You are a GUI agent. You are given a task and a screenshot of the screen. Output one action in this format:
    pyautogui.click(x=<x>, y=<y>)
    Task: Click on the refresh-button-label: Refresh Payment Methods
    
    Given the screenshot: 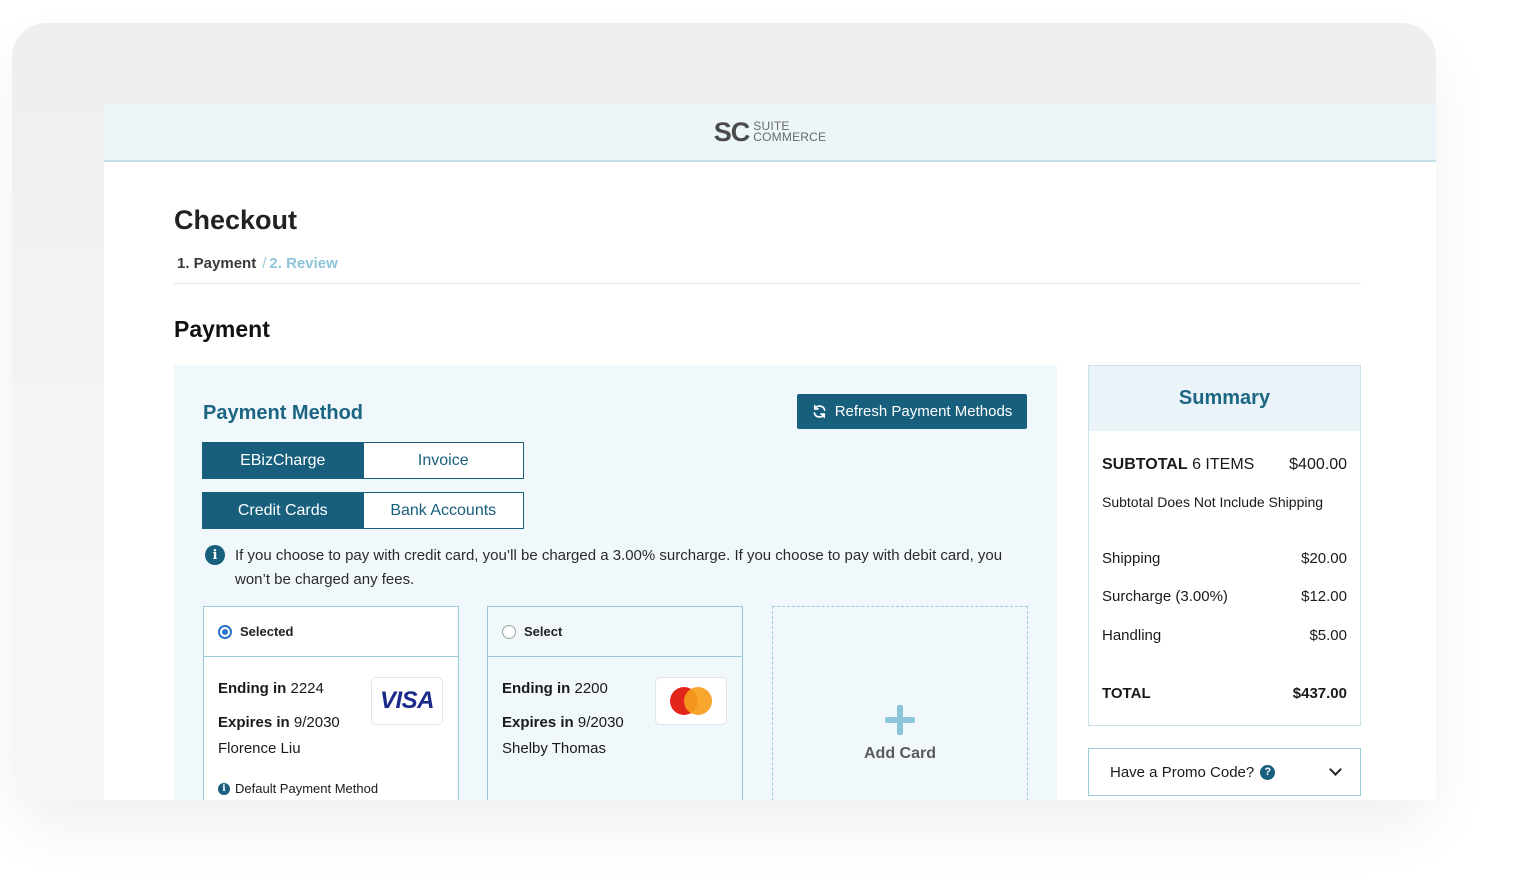 What is the action you would take?
    pyautogui.click(x=923, y=411)
    